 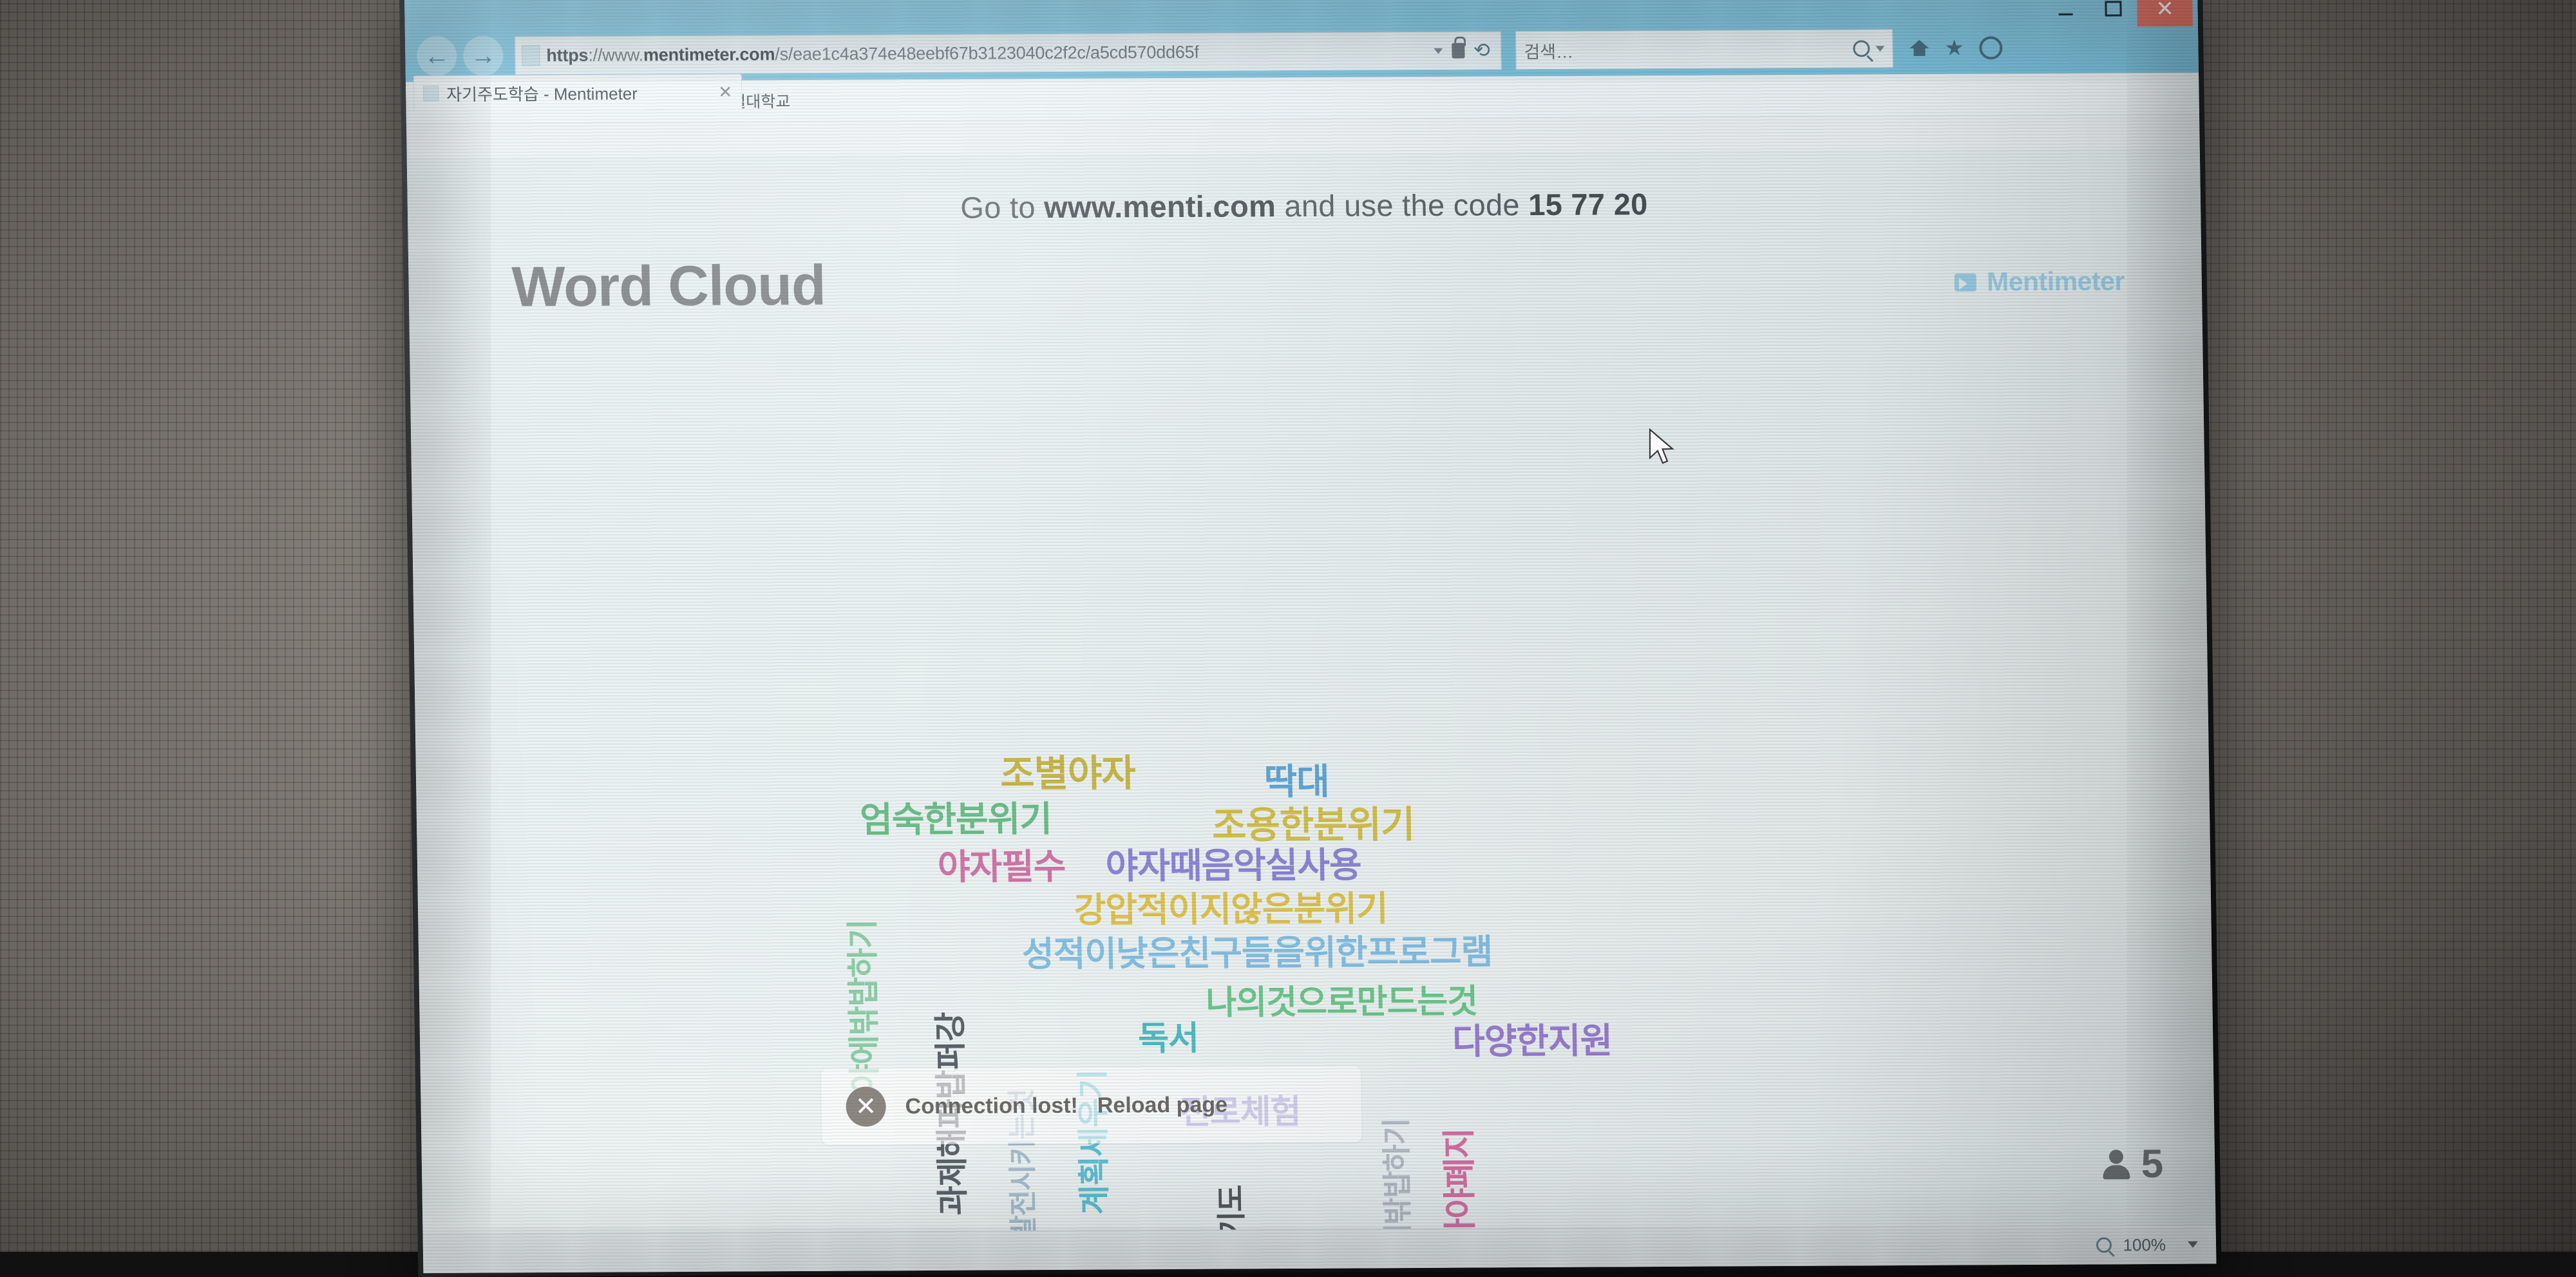 What do you see at coordinates (1162, 1105) in the screenshot?
I see `reload-page-link: Reload page` at bounding box center [1162, 1105].